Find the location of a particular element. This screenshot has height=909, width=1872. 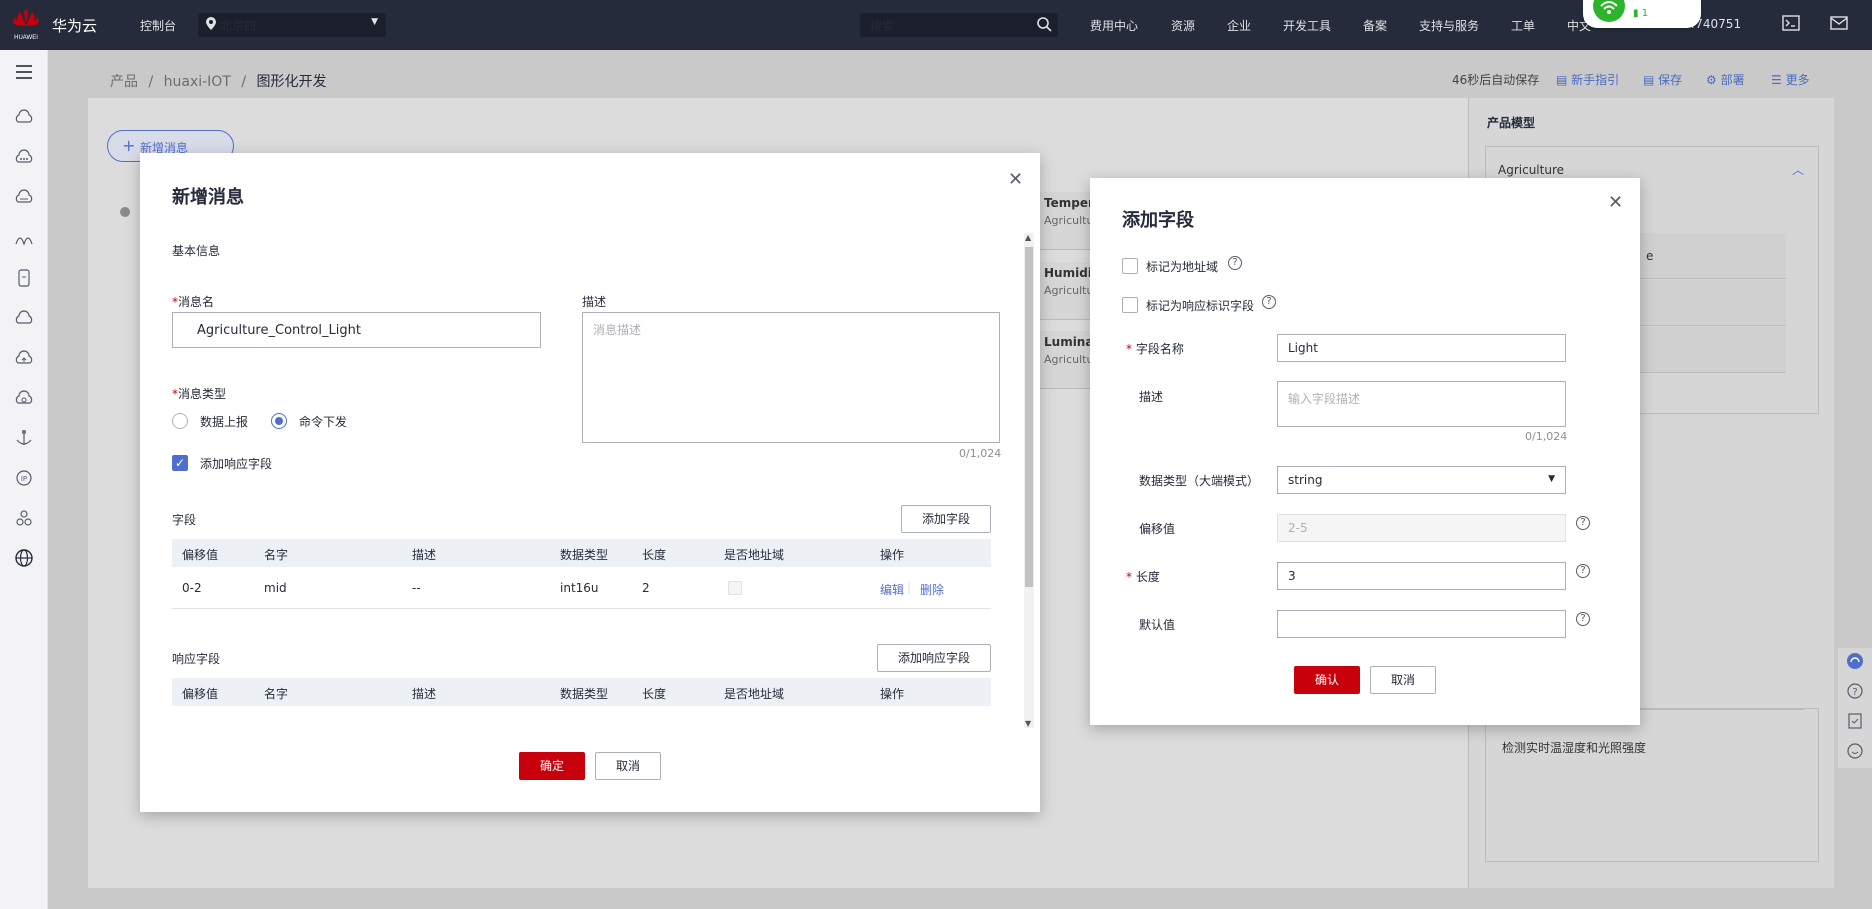

add-response-checkbox: ✓ is located at coordinates (180, 463).